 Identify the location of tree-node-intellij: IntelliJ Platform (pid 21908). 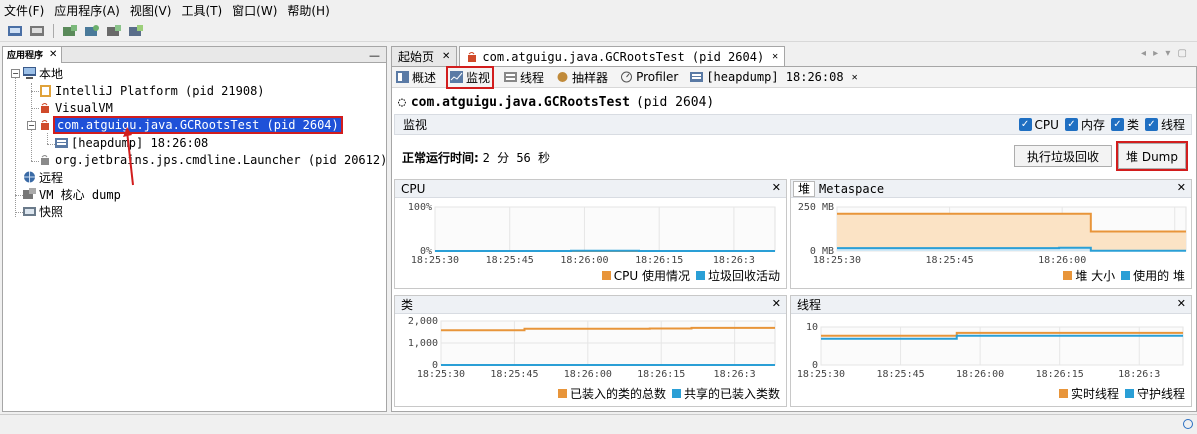
(152, 91).